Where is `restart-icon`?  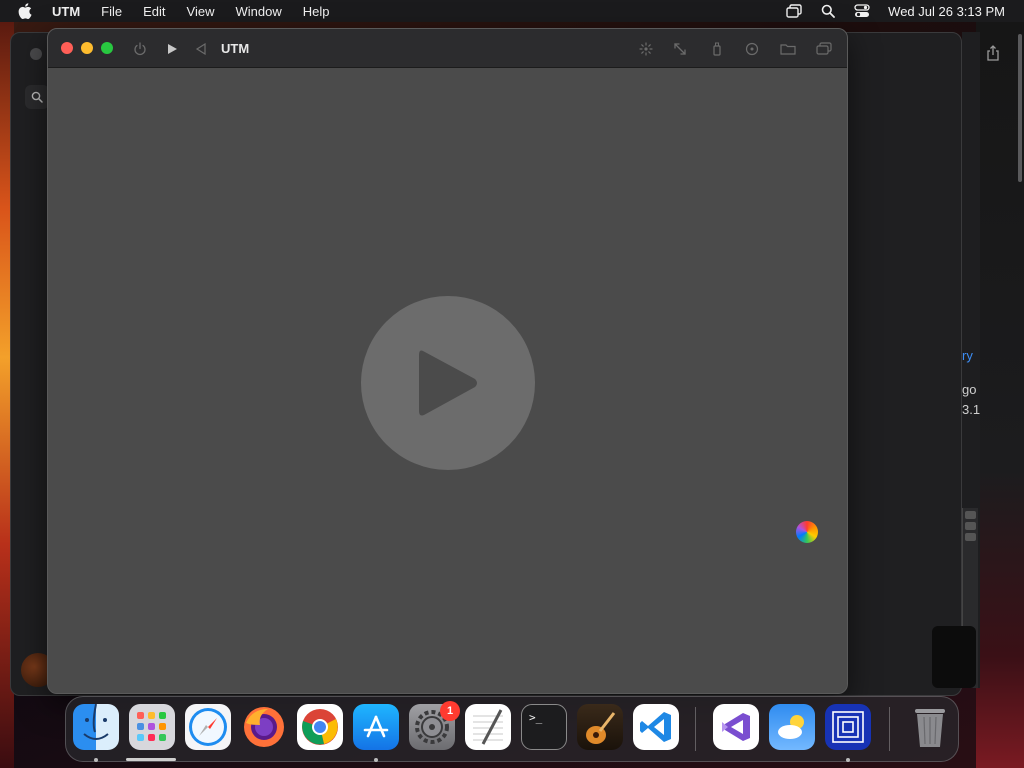 restart-icon is located at coordinates (201, 49).